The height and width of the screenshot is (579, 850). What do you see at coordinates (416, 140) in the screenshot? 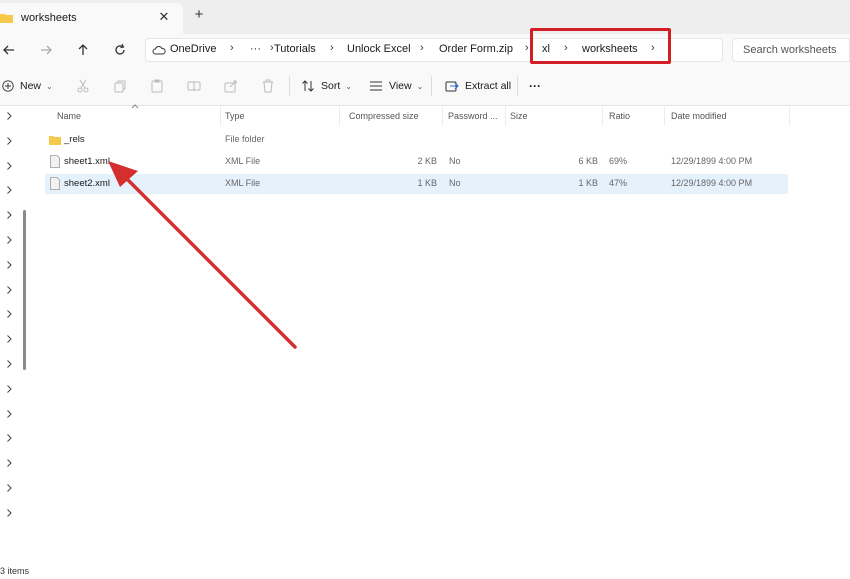
I see `list-item-rels: _rels File folder` at bounding box center [416, 140].